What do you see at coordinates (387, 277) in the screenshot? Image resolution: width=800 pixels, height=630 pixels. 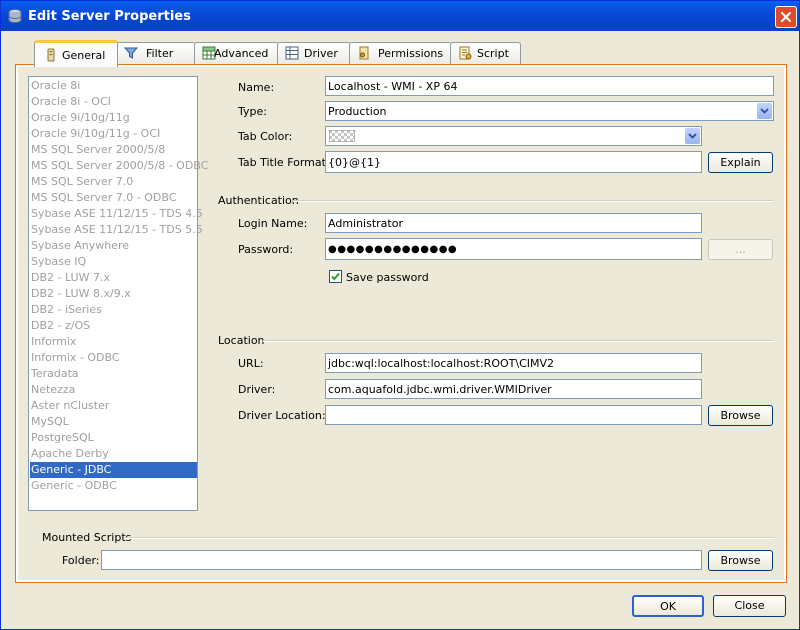 I see `save-password-label: Save password` at bounding box center [387, 277].